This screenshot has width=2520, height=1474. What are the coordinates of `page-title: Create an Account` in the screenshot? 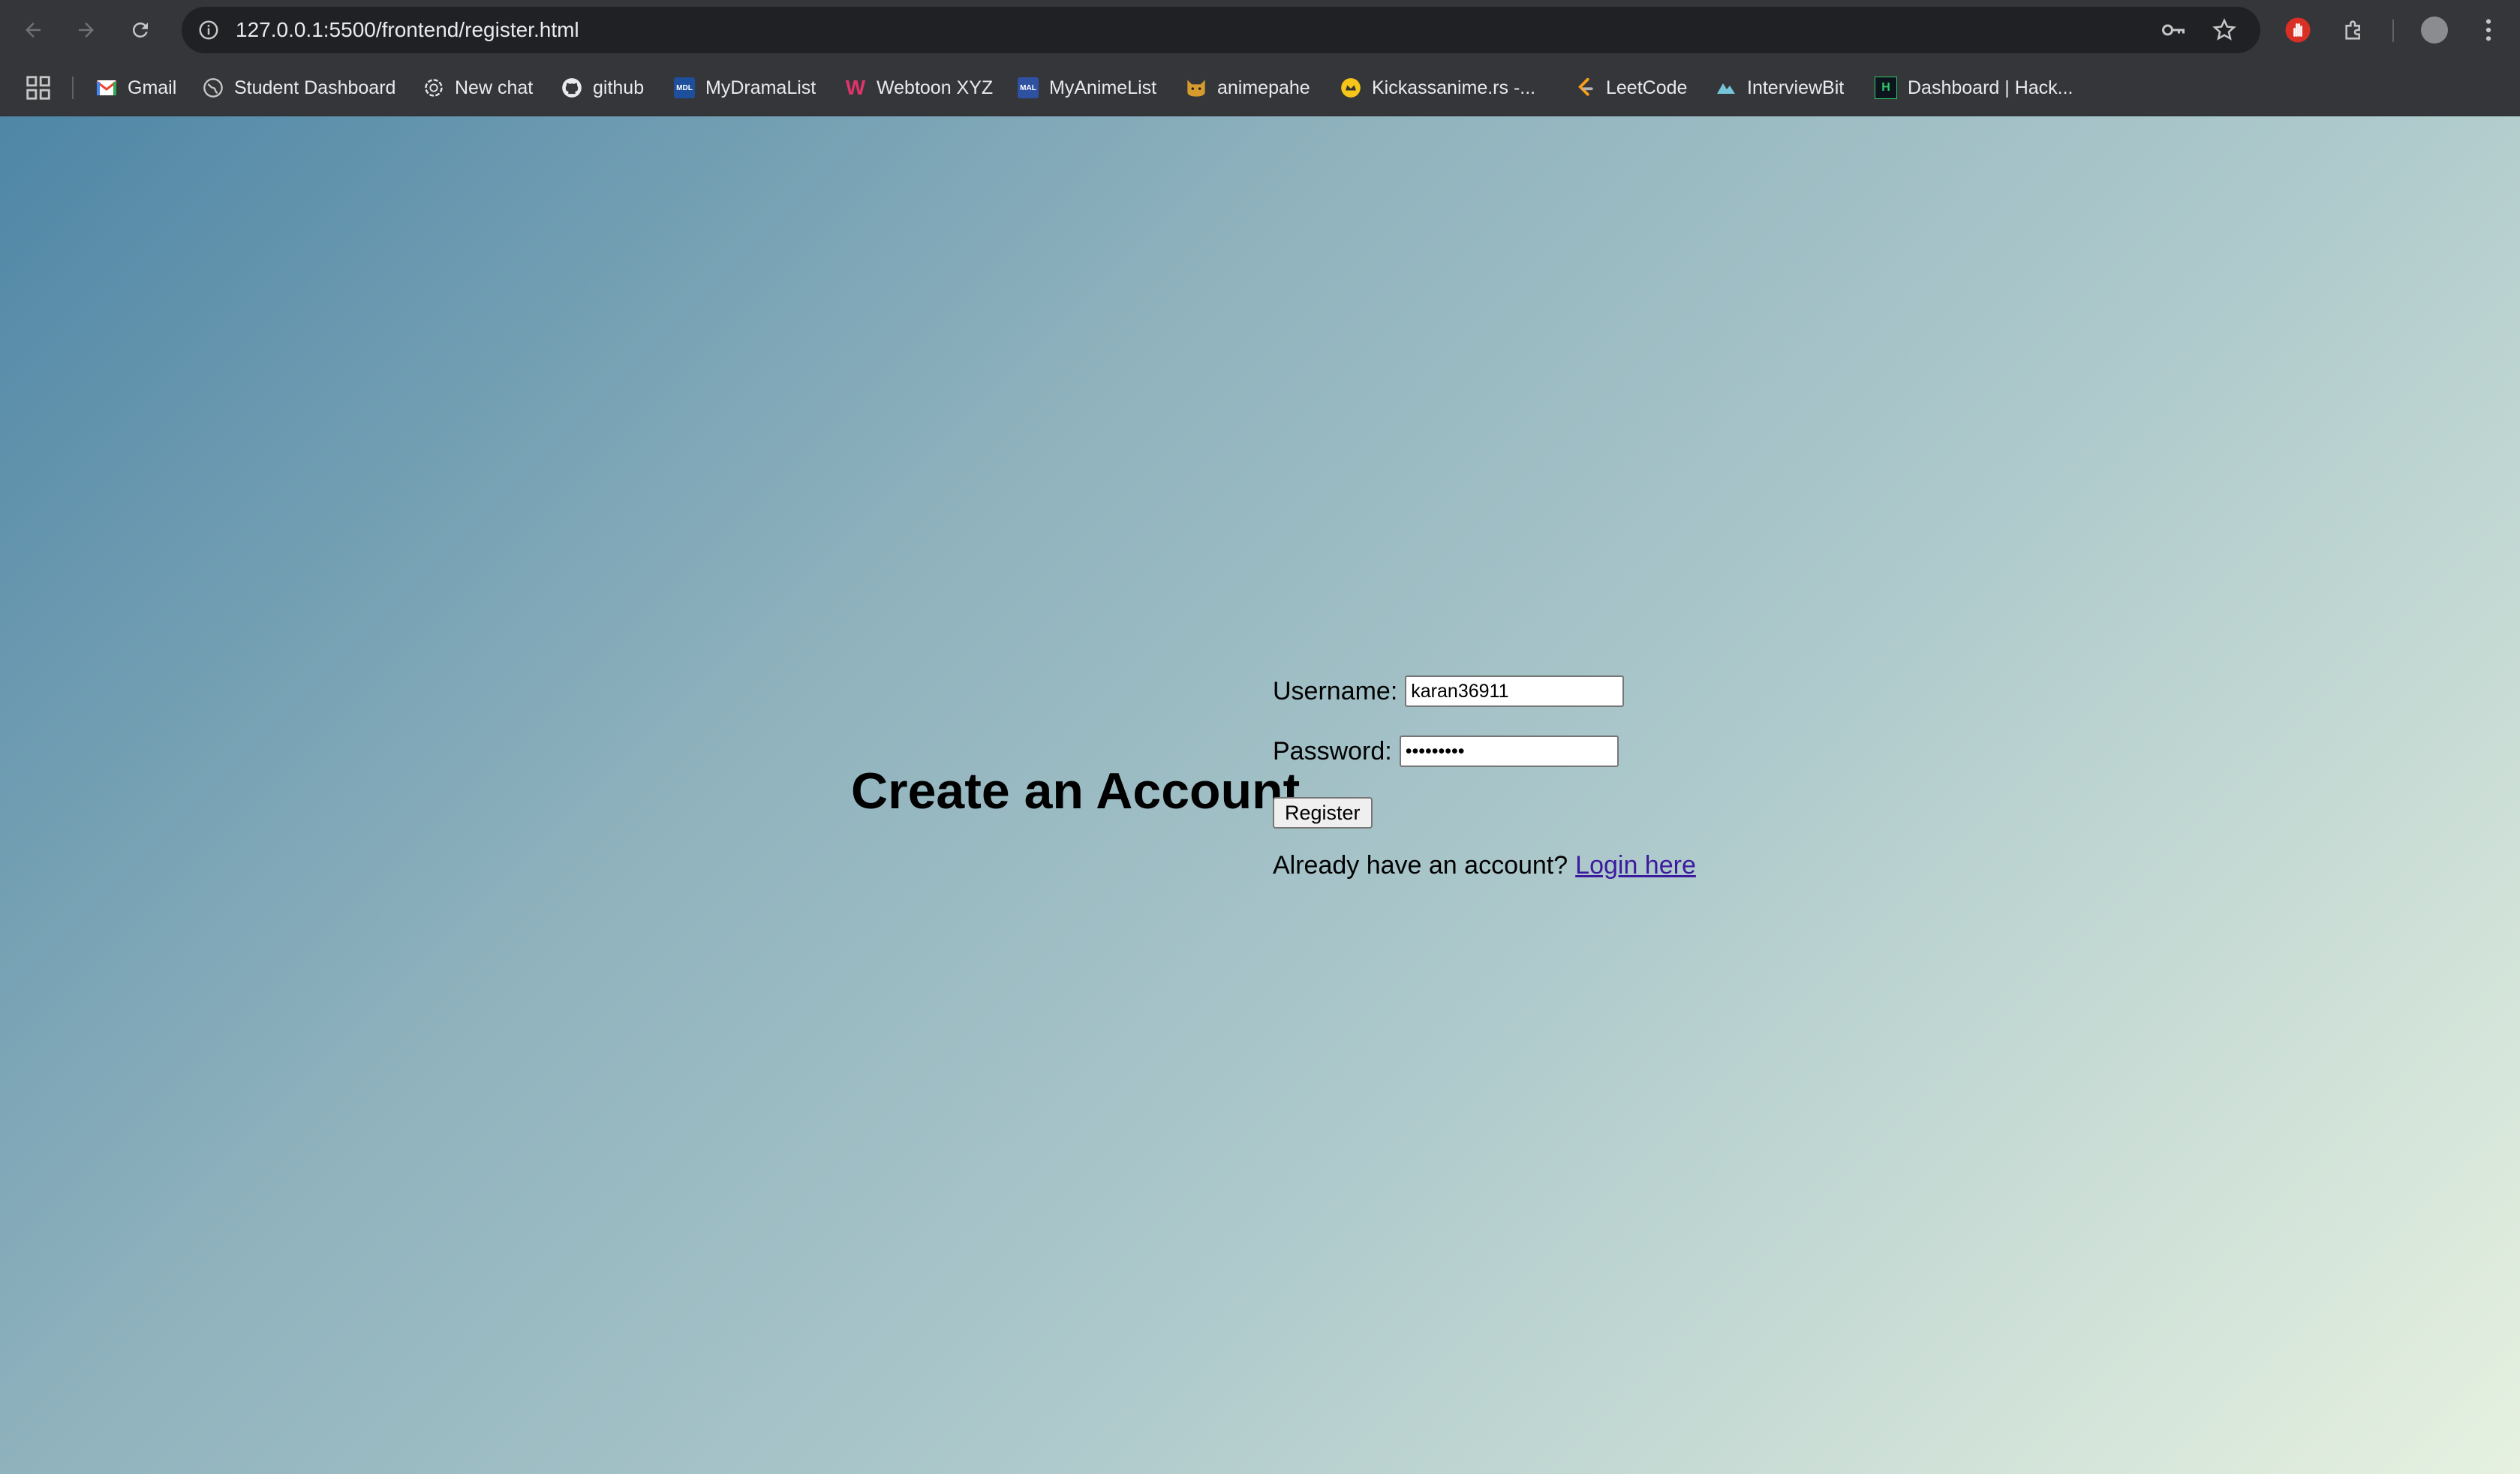 It's located at (1076, 791).